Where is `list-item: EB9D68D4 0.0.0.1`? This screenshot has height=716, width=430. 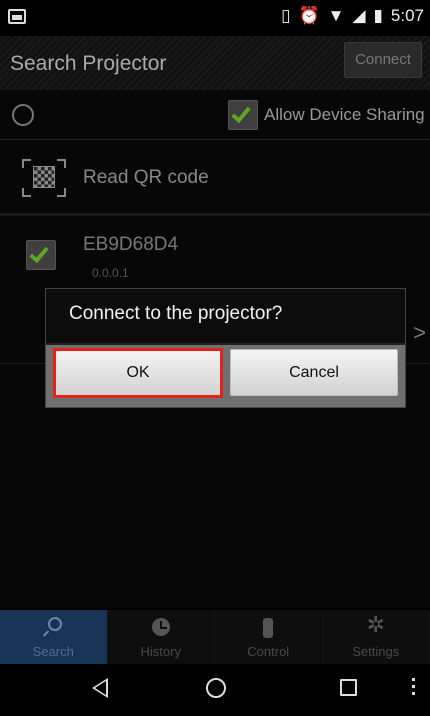
list-item: EB9D68D4 0.0.0.1 is located at coordinates (215, 255).